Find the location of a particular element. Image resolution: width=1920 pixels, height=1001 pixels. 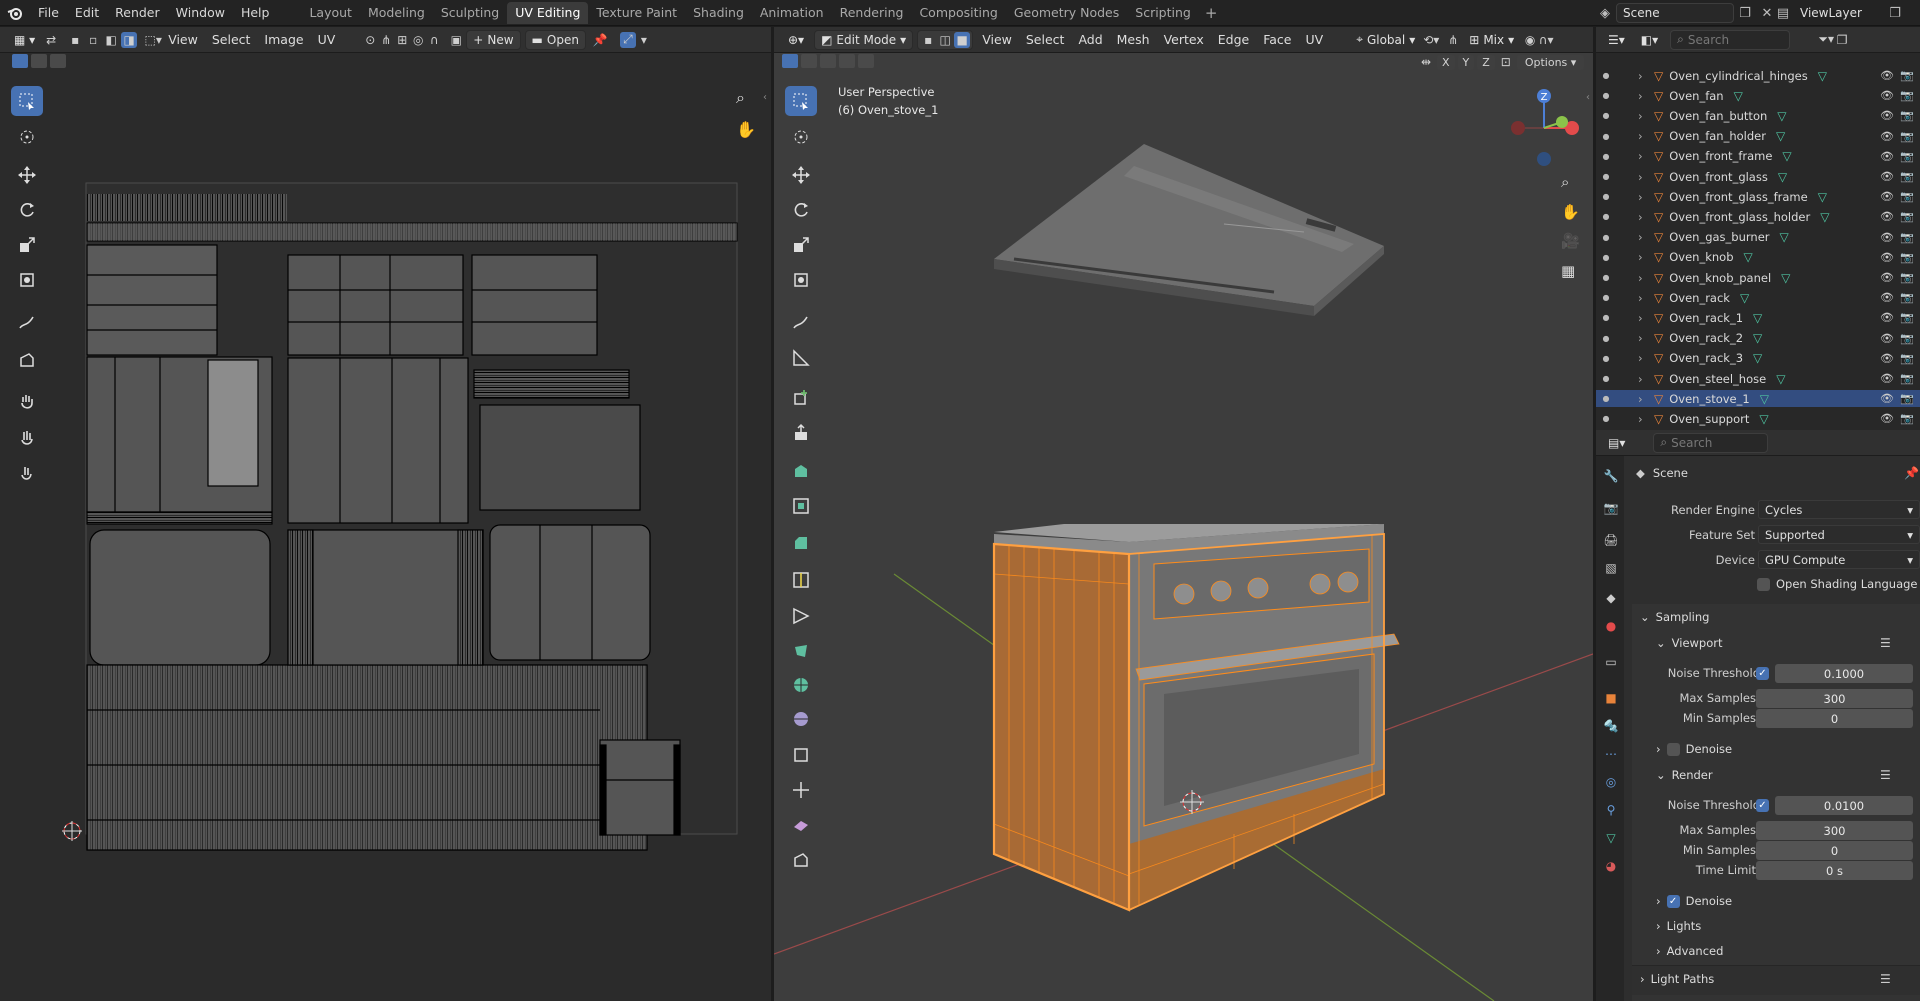

image-browse-icon: ▣ is located at coordinates (456, 40).